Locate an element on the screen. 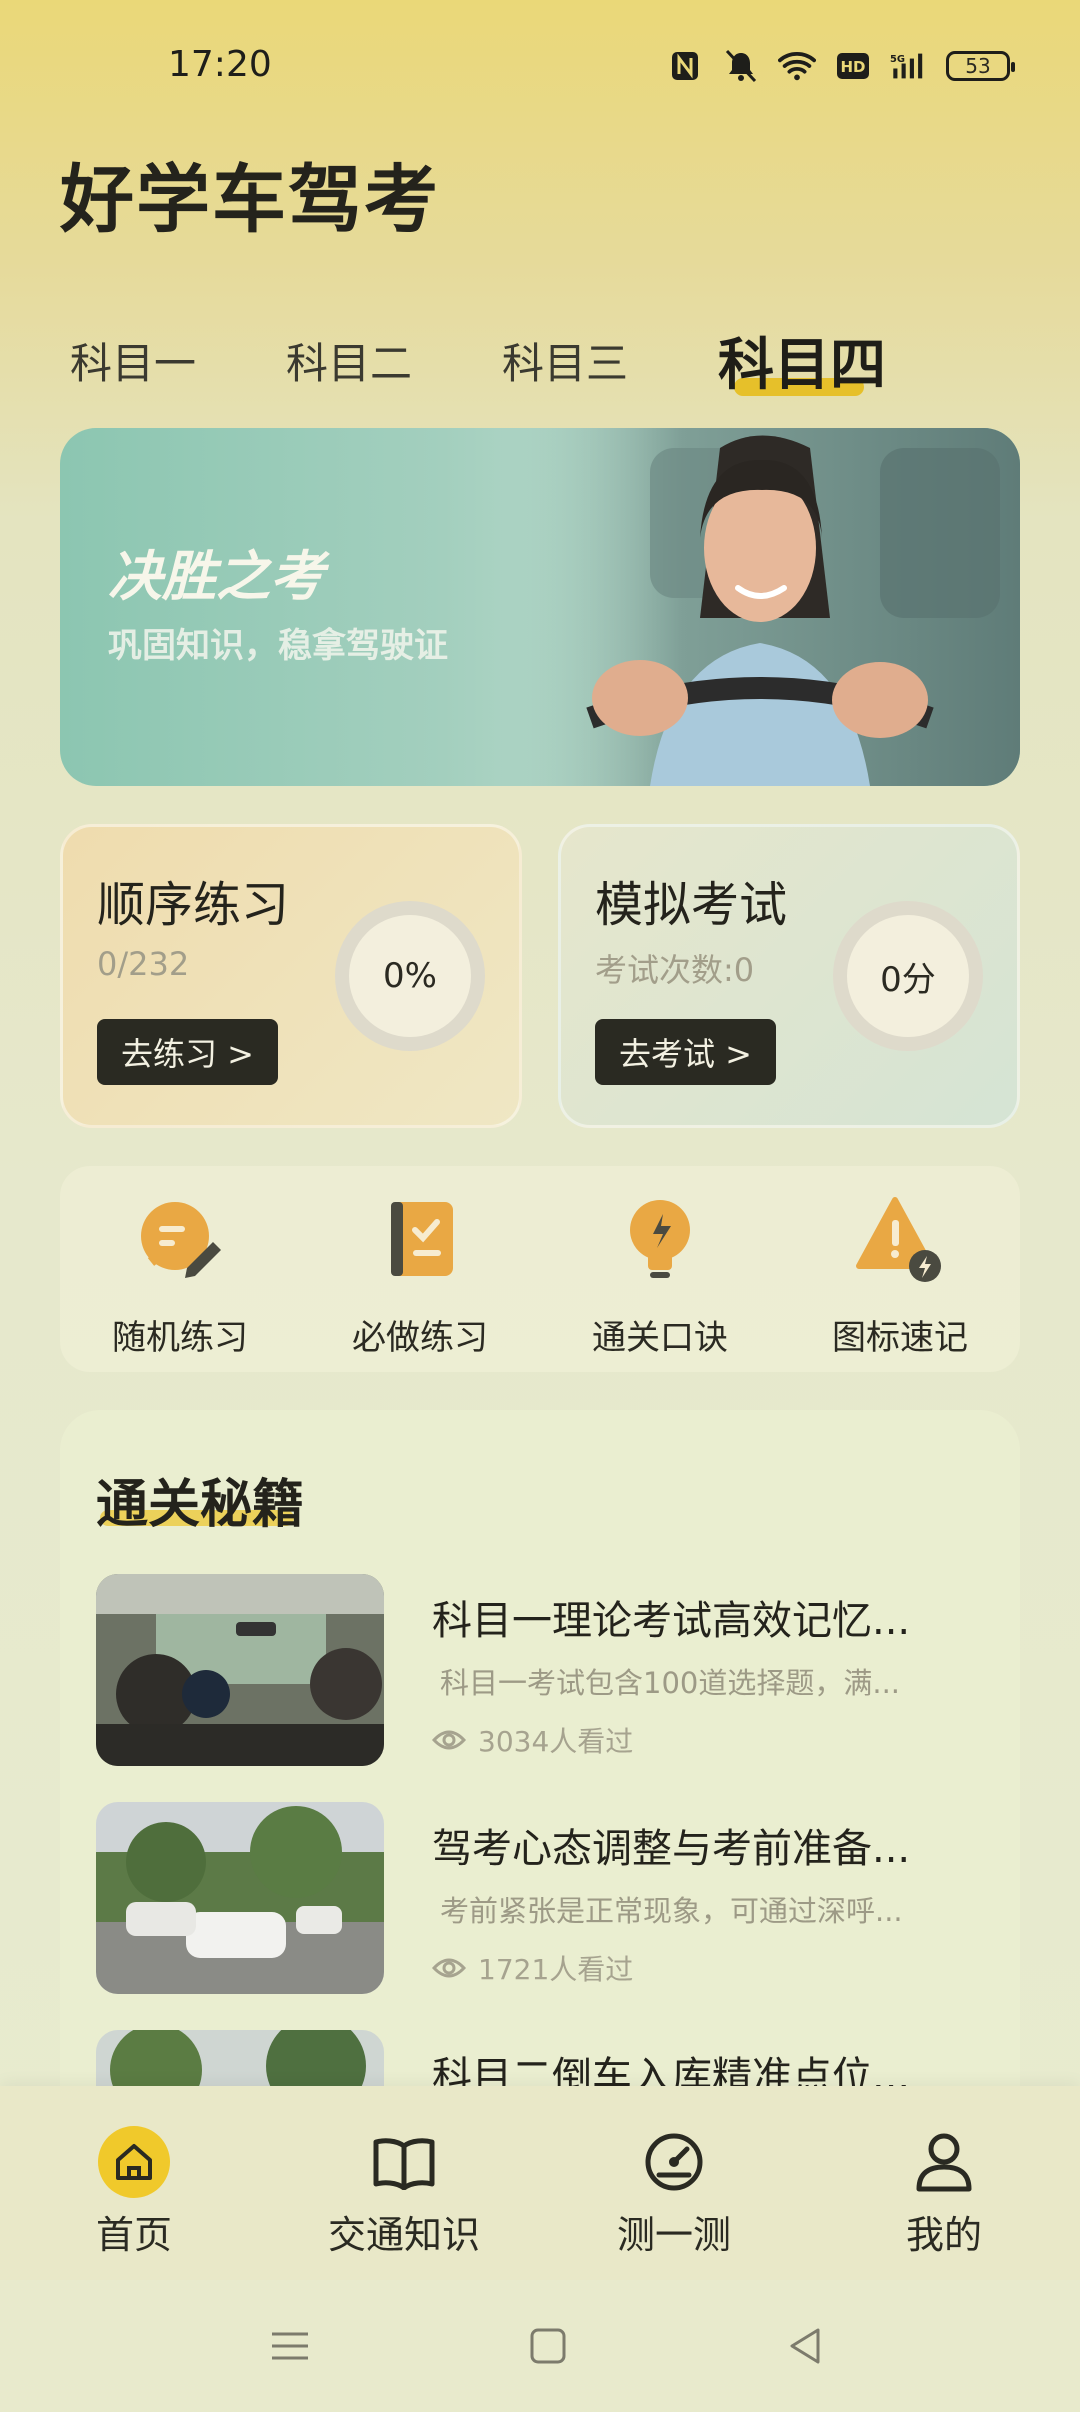 The height and width of the screenshot is (2412, 1080). nfc-icon is located at coordinates (685, 66).